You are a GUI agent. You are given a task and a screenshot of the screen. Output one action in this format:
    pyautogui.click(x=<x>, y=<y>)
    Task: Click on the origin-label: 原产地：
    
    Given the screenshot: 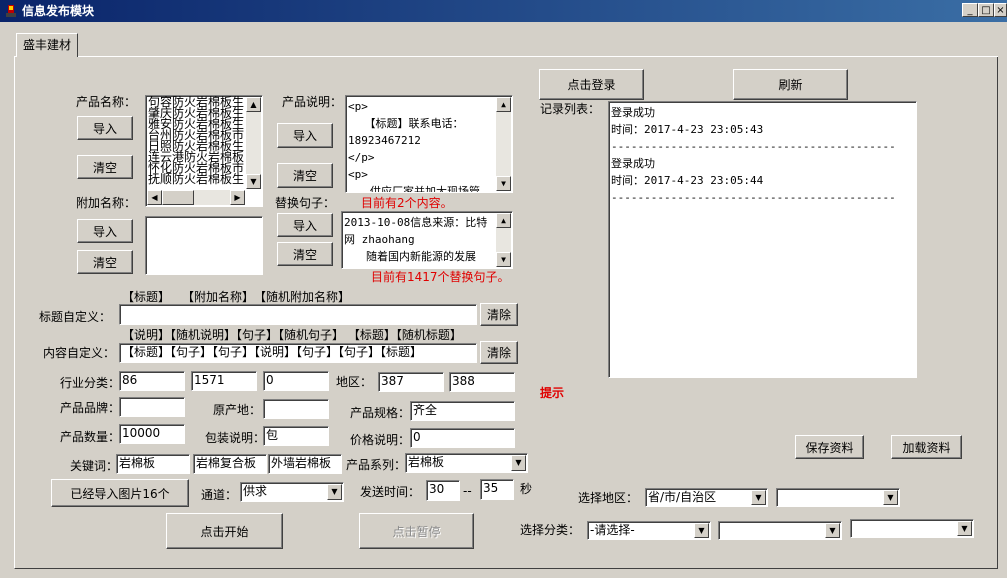 What is the action you would take?
    pyautogui.click(x=237, y=410)
    